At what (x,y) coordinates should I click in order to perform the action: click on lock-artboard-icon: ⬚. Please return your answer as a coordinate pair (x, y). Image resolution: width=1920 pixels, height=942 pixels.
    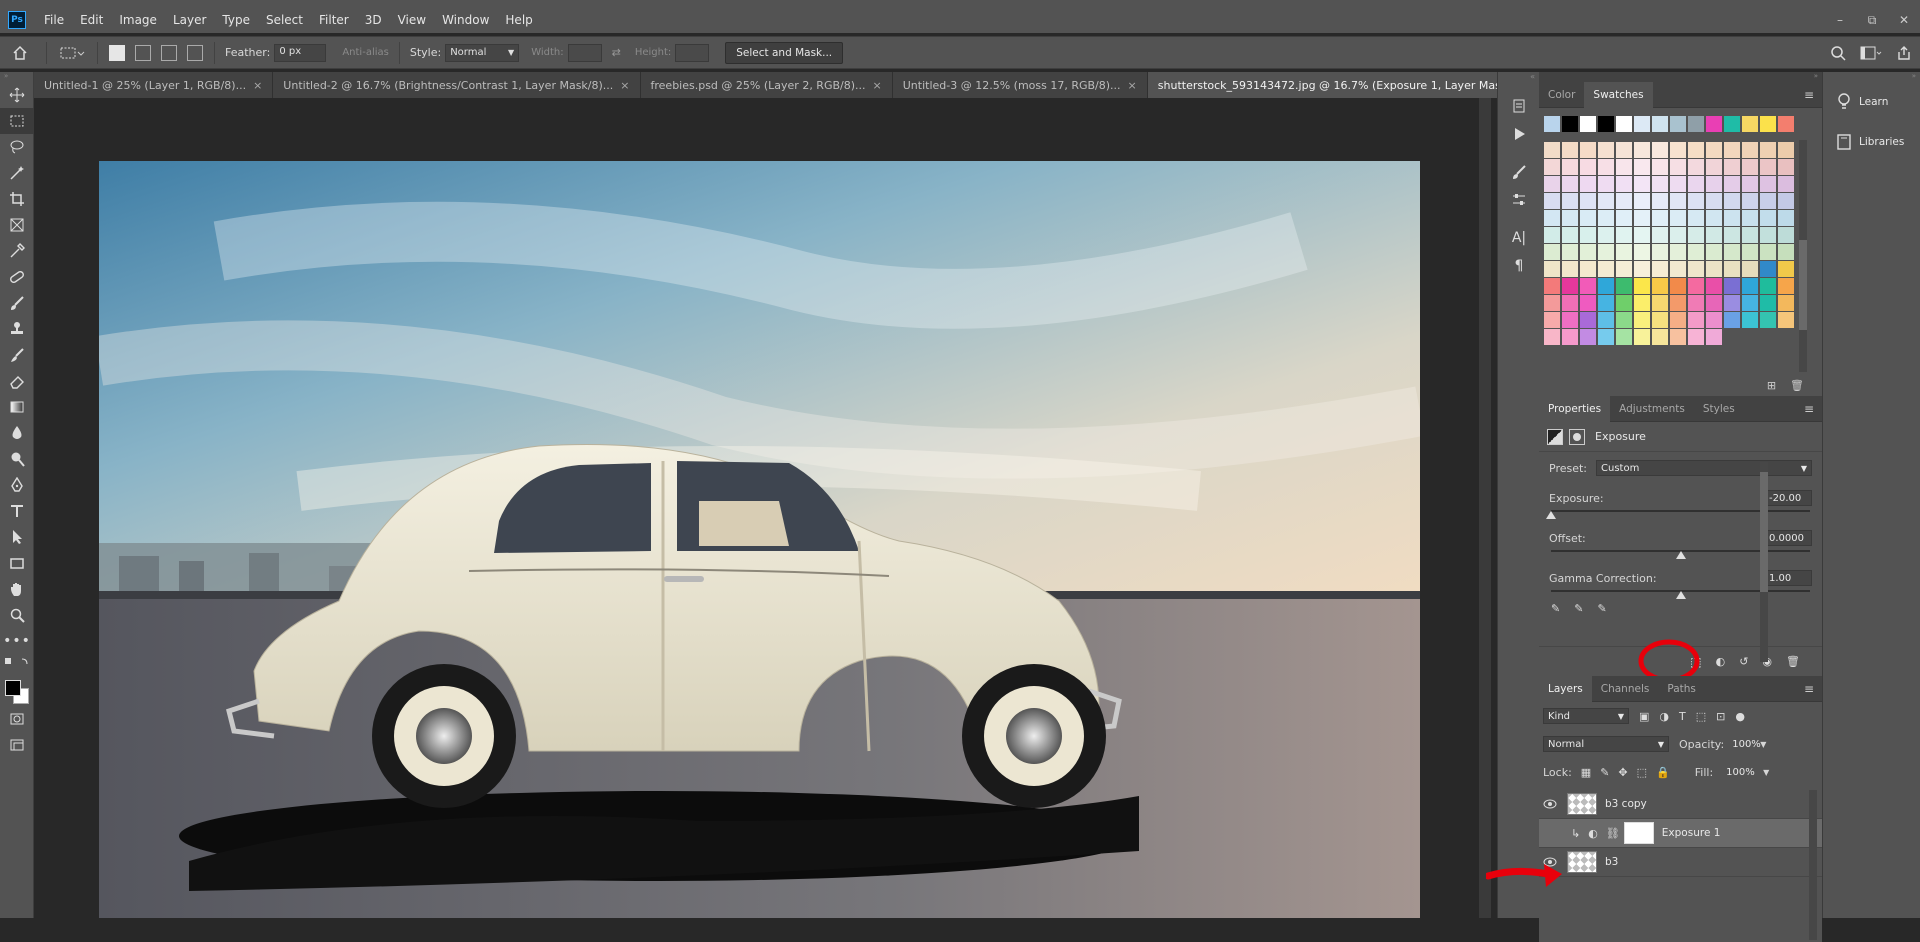
    Looking at the image, I should click on (1642, 772).